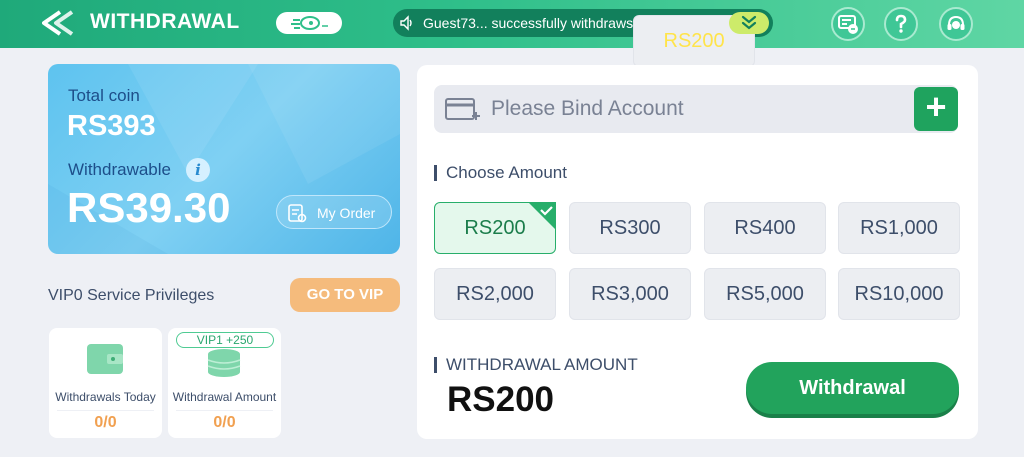 The image size is (1024, 457). What do you see at coordinates (587, 108) in the screenshot?
I see `bind-account-placeholder: Please Bind Account` at bounding box center [587, 108].